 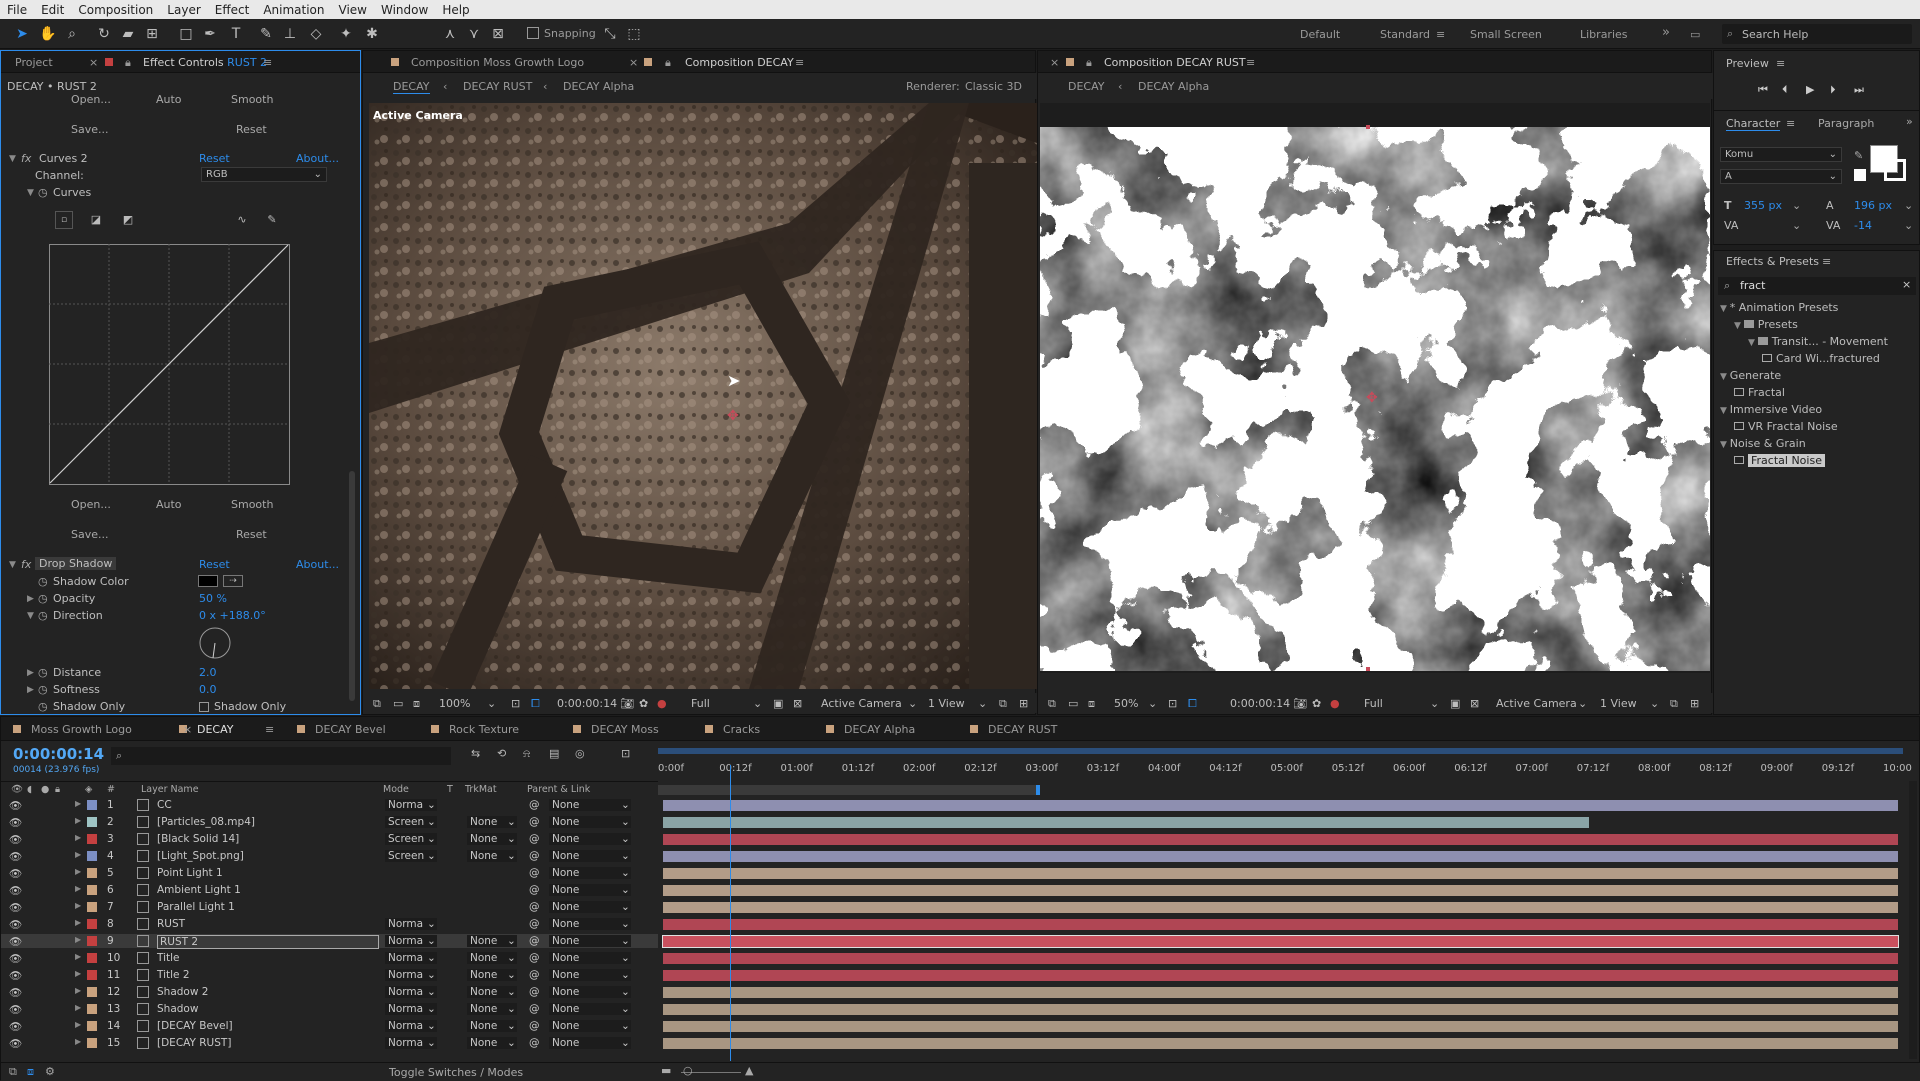 What do you see at coordinates (497, 86) in the screenshot?
I see `breadcrumb-decay-rust: DECAY RUST` at bounding box center [497, 86].